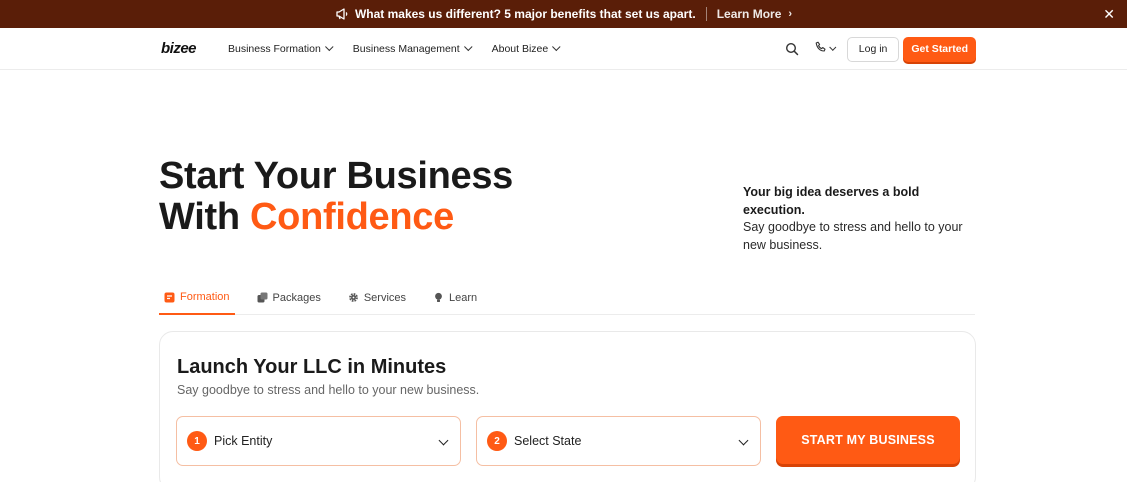  What do you see at coordinates (197, 441) in the screenshot?
I see `step-number-badge: 1` at bounding box center [197, 441].